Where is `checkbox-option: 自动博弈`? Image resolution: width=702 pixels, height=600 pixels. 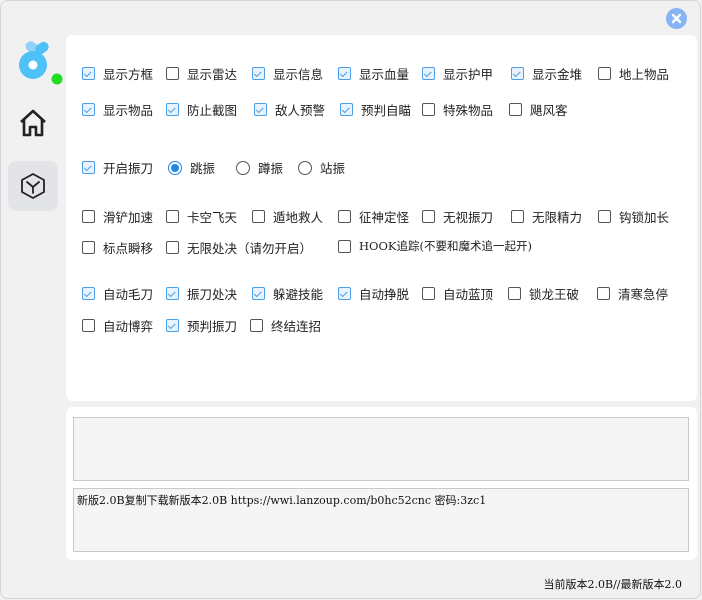 checkbox-option: 自动博弈 is located at coordinates (117, 325).